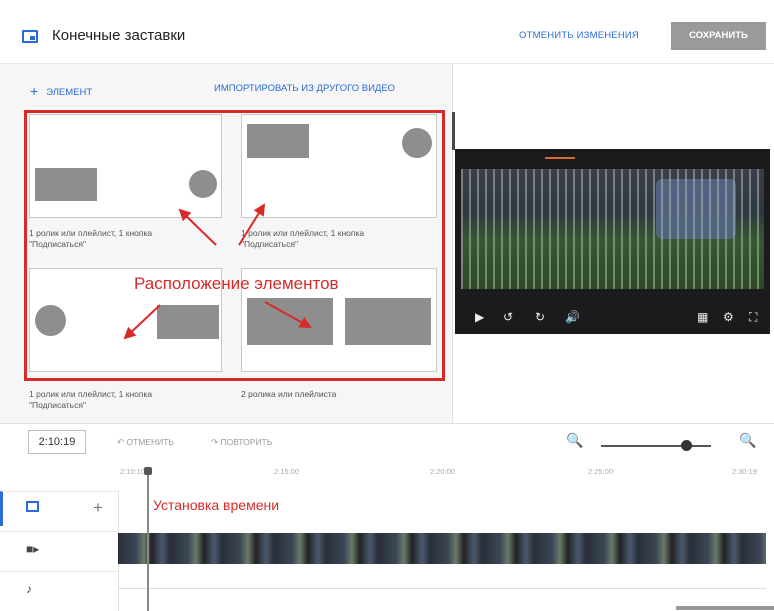  Describe the element at coordinates (574, 440) in the screenshot. I see `zoom-out-icon: 🔍` at that location.